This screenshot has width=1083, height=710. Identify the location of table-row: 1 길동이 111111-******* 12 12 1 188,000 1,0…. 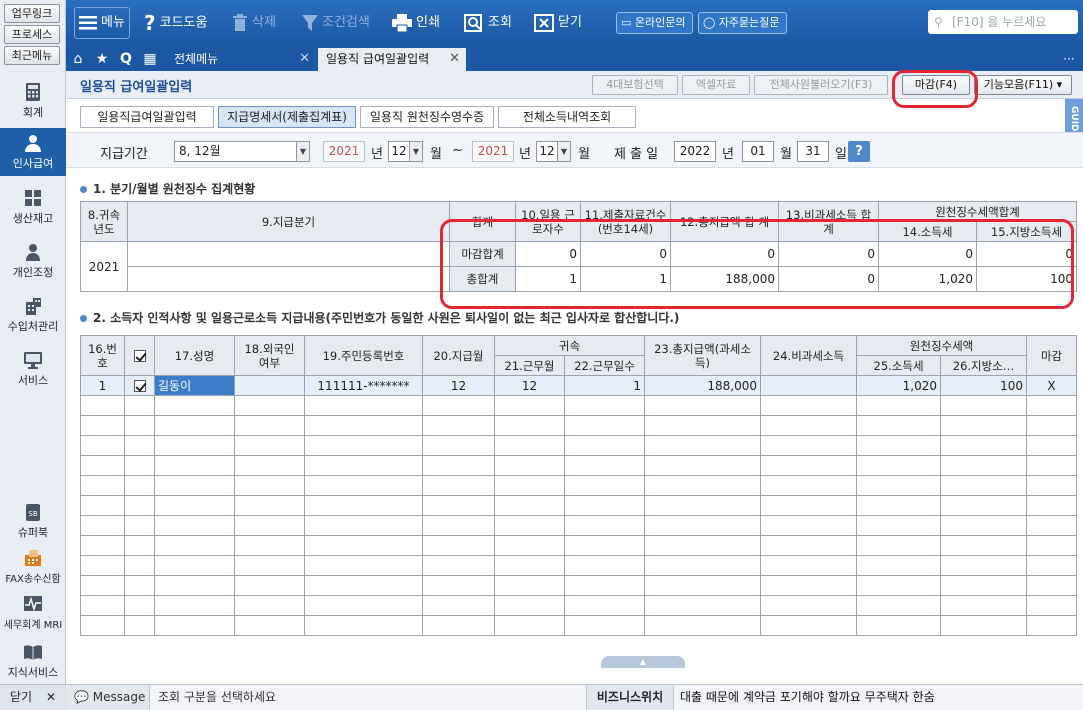
(579, 385).